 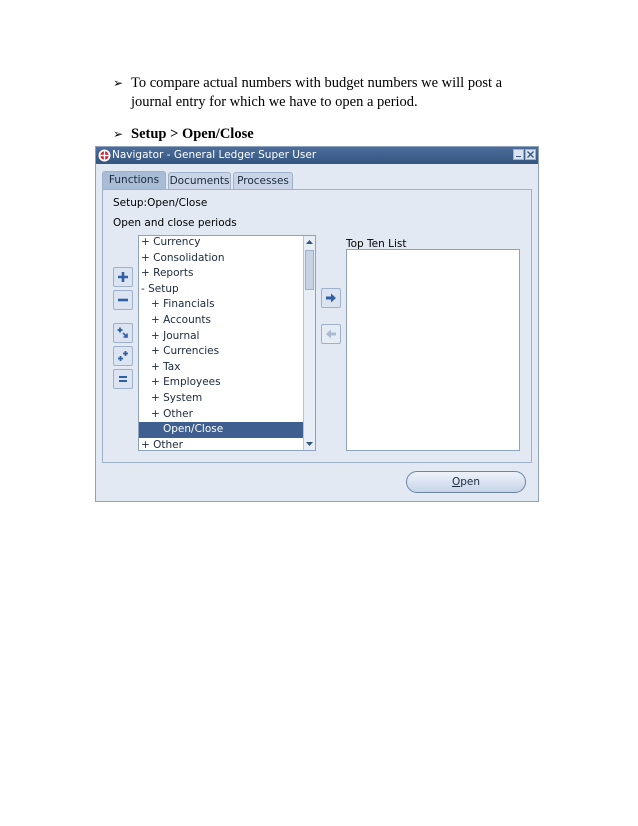 I want to click on collapse-button, so click(x=123, y=300).